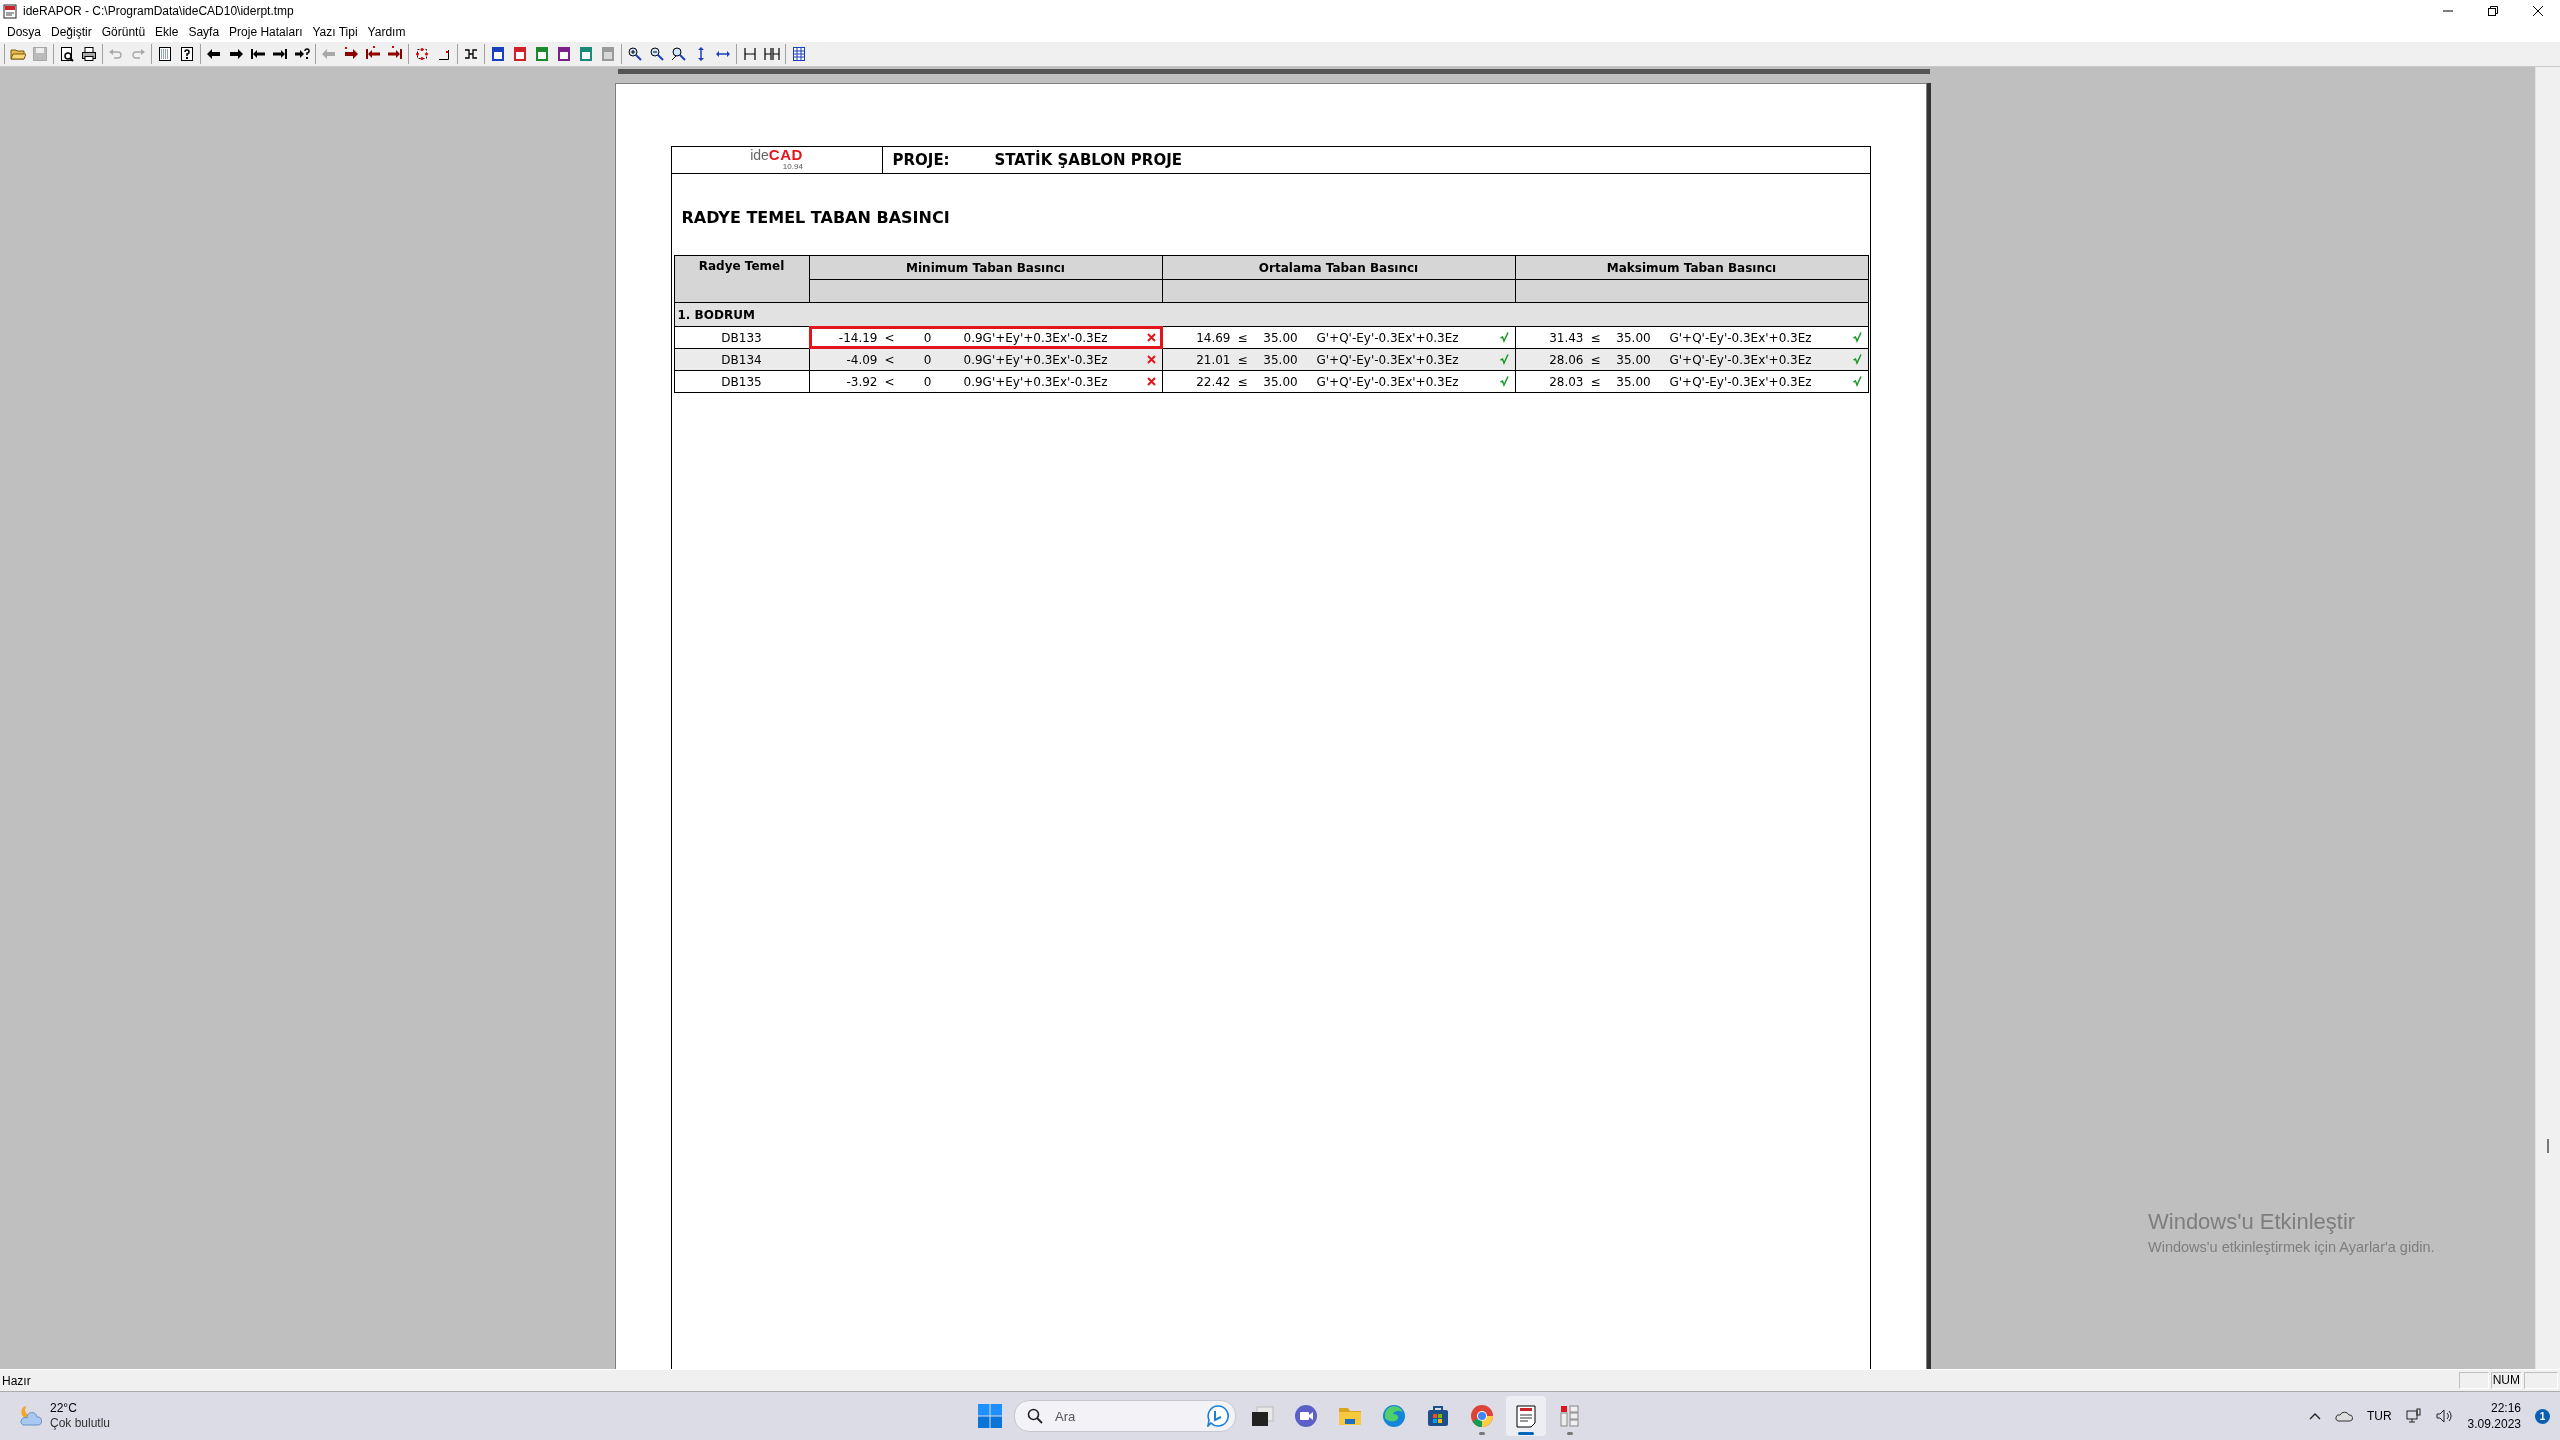  Describe the element at coordinates (89, 54) in the screenshot. I see `printer-icon` at that location.